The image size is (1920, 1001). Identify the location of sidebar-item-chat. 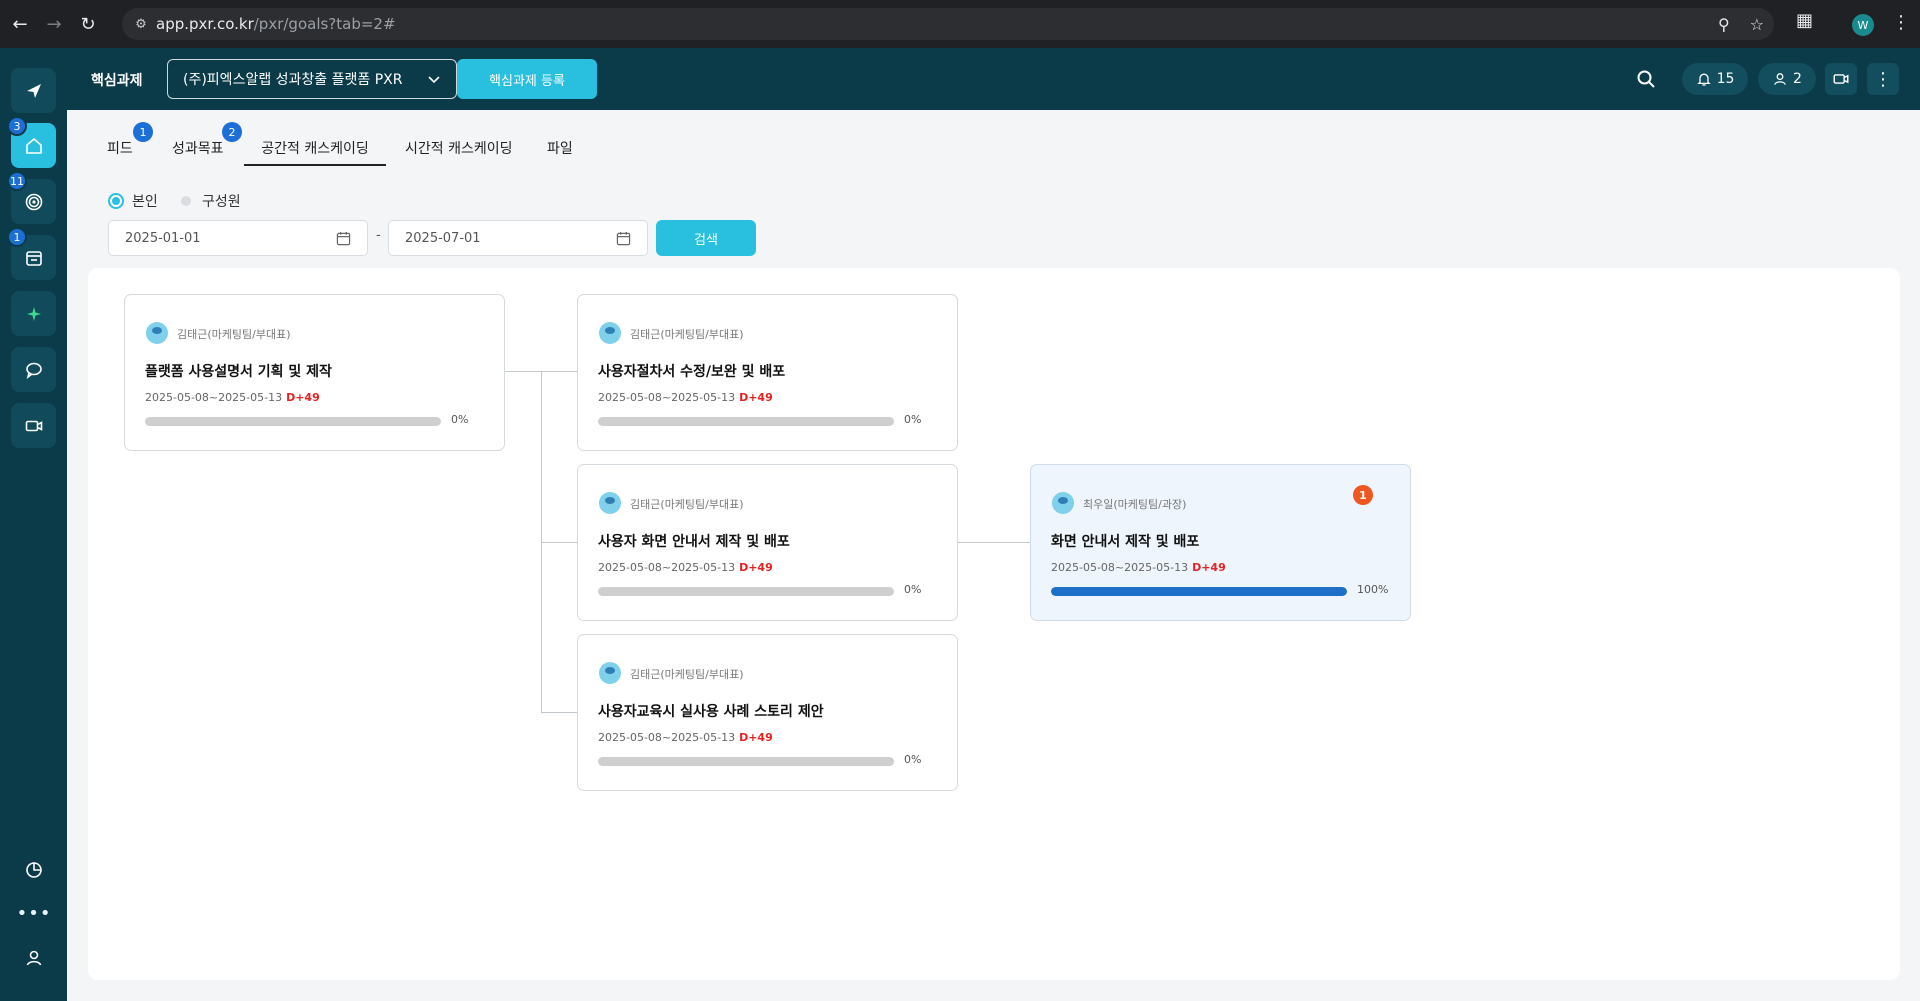
(33, 369).